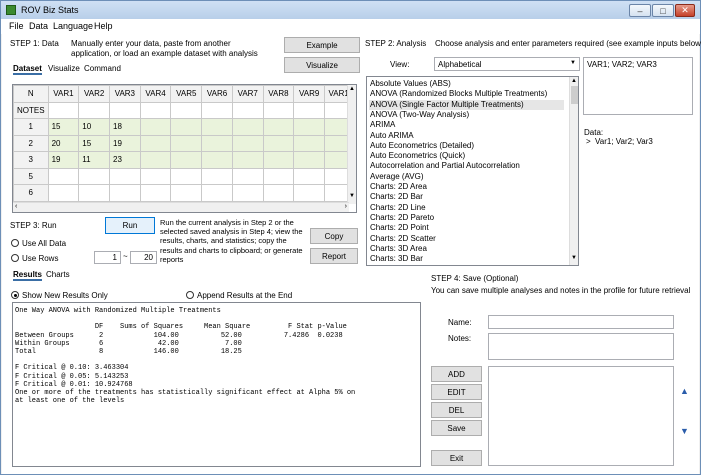 This screenshot has width=701, height=475. What do you see at coordinates (466, 259) in the screenshot?
I see `list-item: Charts: 3D Bar` at bounding box center [466, 259].